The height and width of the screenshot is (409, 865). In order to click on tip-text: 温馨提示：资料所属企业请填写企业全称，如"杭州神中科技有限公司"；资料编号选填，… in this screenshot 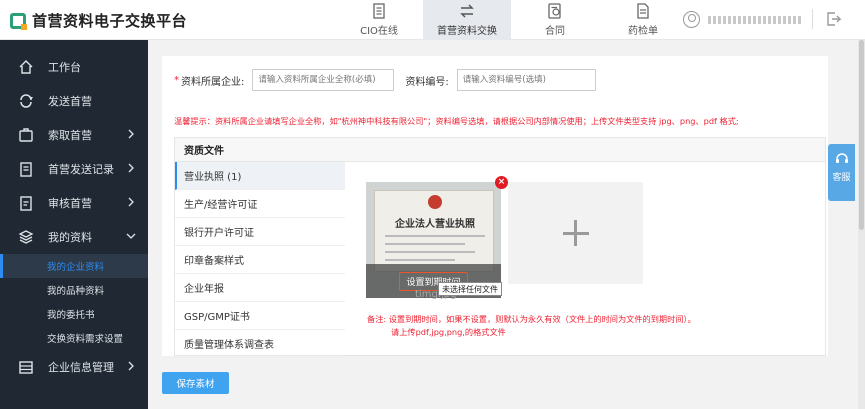, I will do `click(456, 121)`.